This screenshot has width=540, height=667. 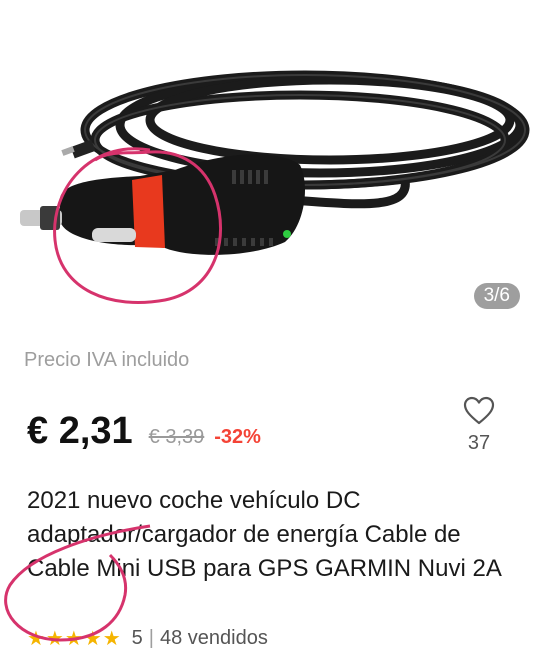 I want to click on image-counter: 3/6, so click(x=496, y=296).